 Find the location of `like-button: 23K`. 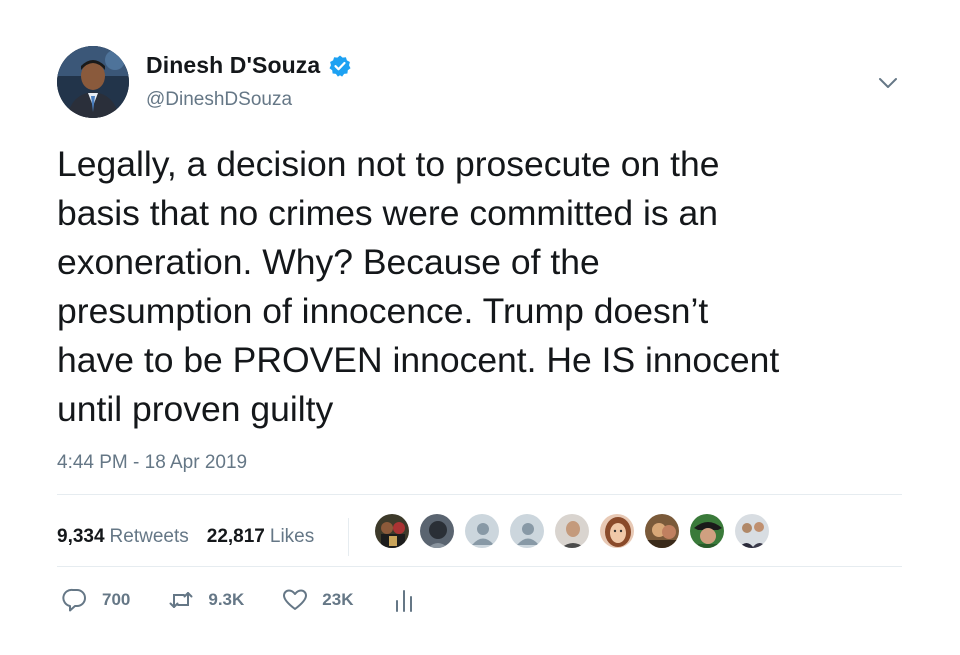

like-button: 23K is located at coordinates (317, 600).